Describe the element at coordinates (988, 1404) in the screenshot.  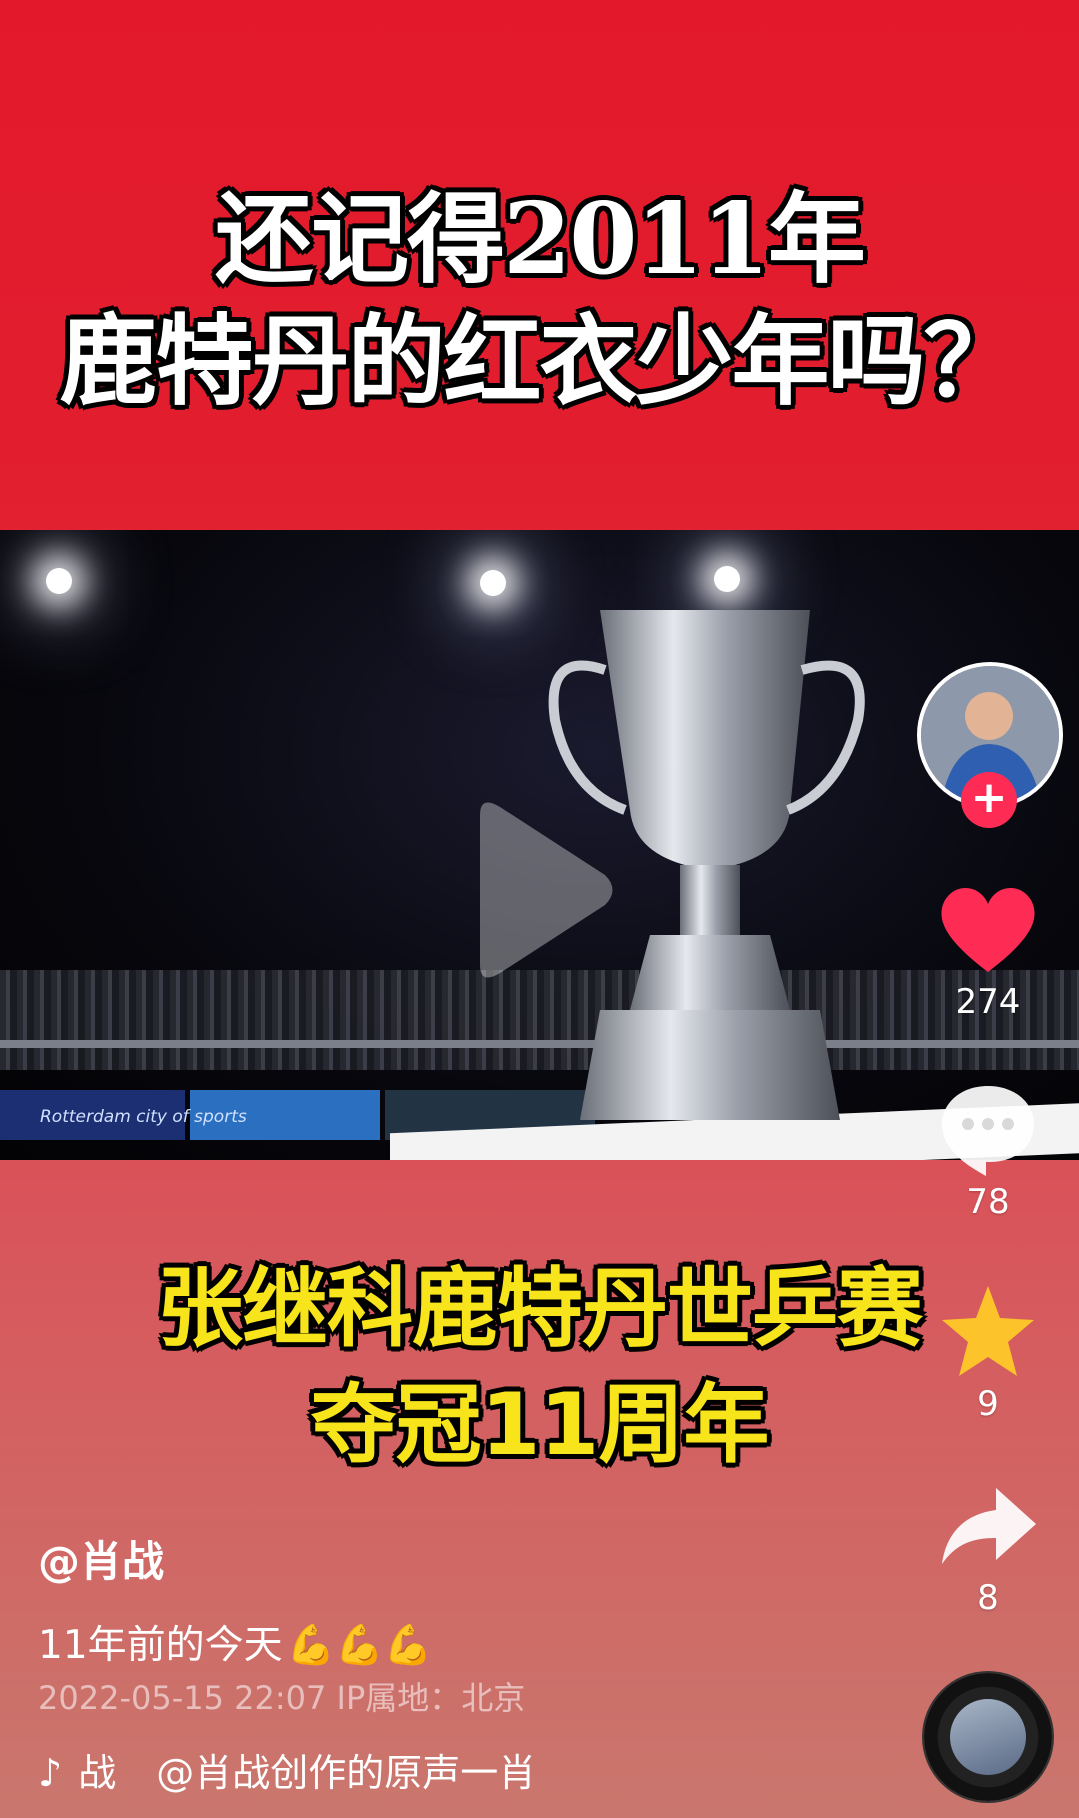
I see `favorite-count: 9` at that location.